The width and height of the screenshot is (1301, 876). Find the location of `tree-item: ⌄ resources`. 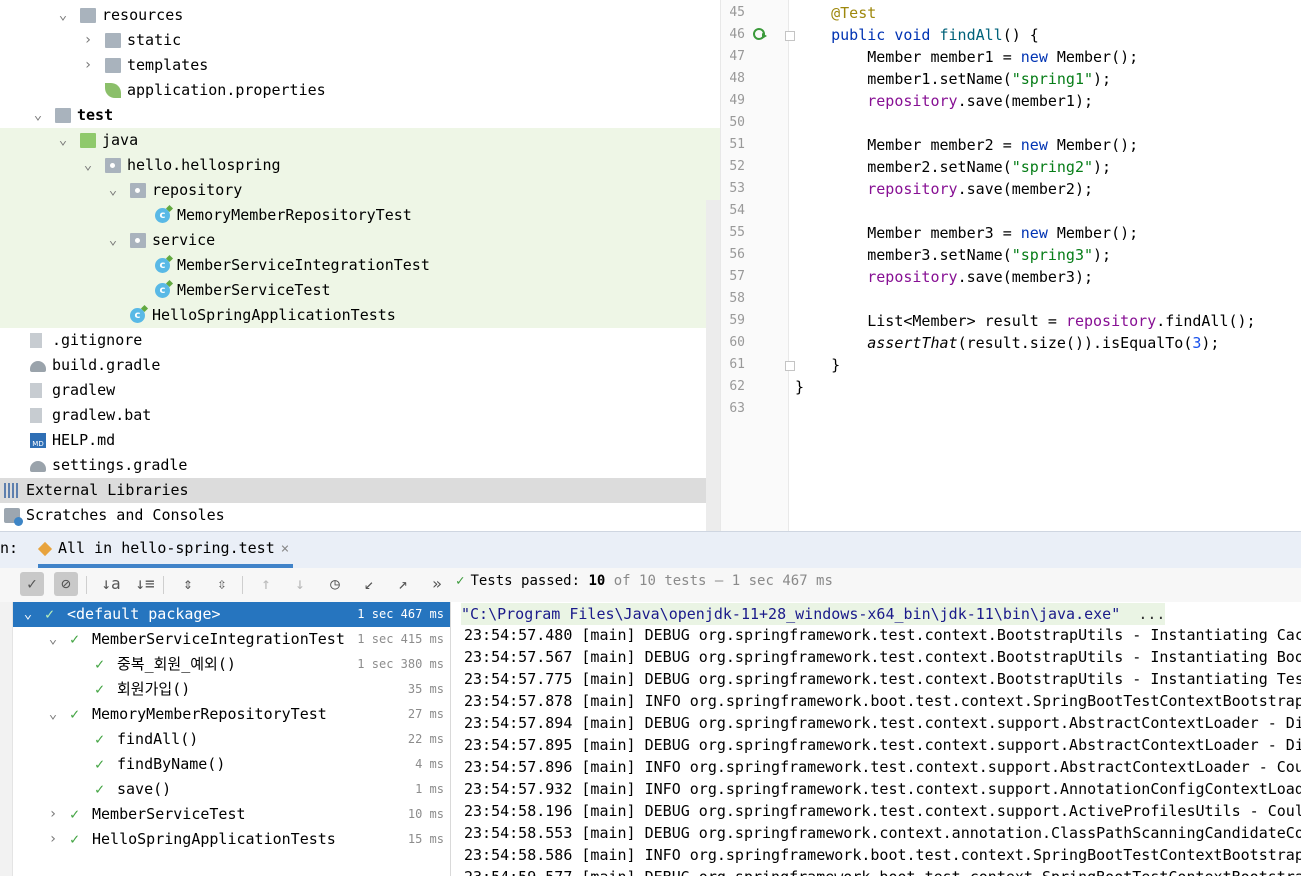

tree-item: ⌄ resources is located at coordinates (360, 15).